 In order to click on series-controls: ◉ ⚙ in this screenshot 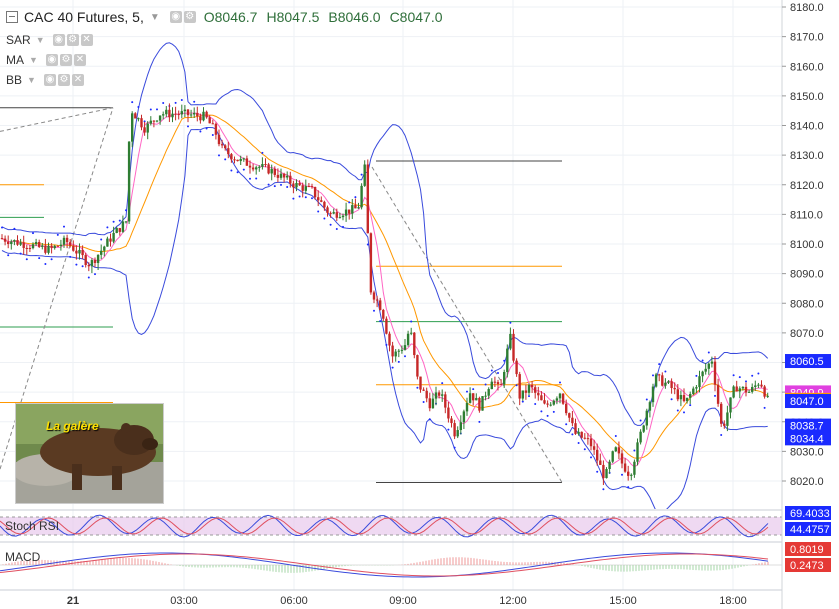, I will do `click(182, 17)`.